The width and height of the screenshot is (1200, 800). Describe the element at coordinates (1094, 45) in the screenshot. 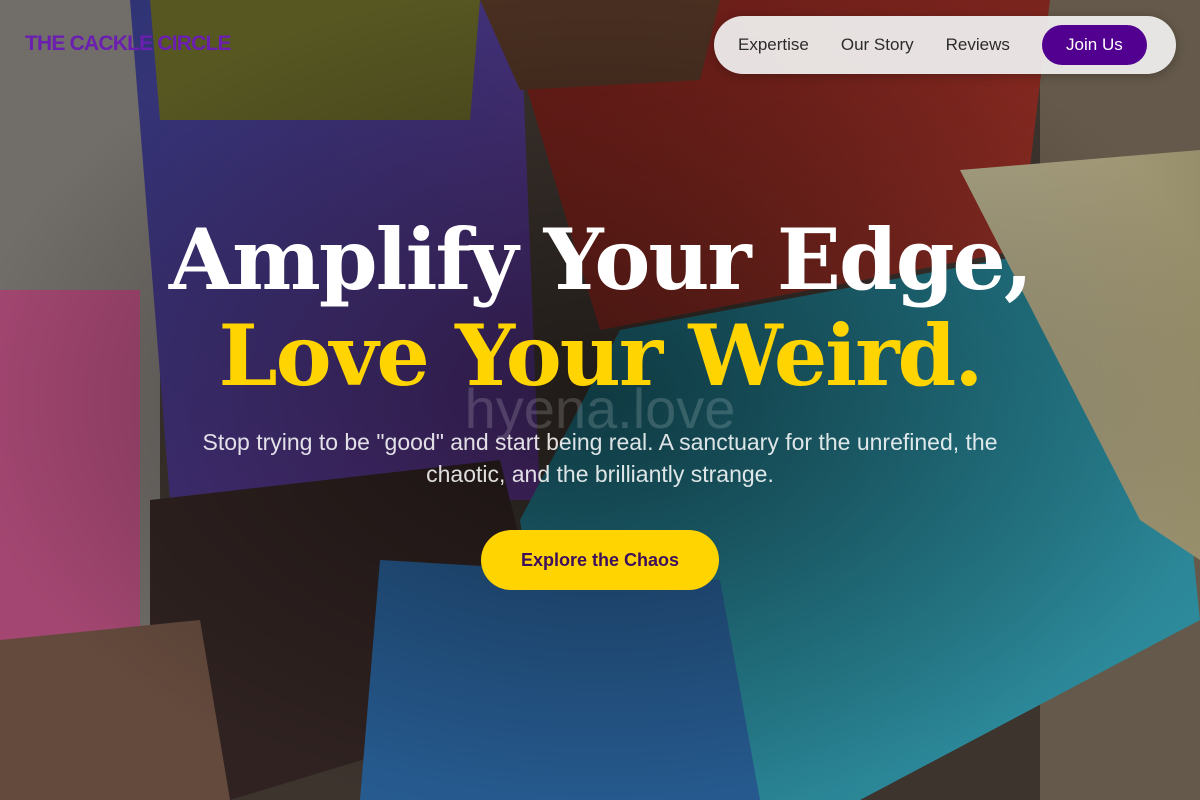

I see `join-us-button: Join Us` at that location.